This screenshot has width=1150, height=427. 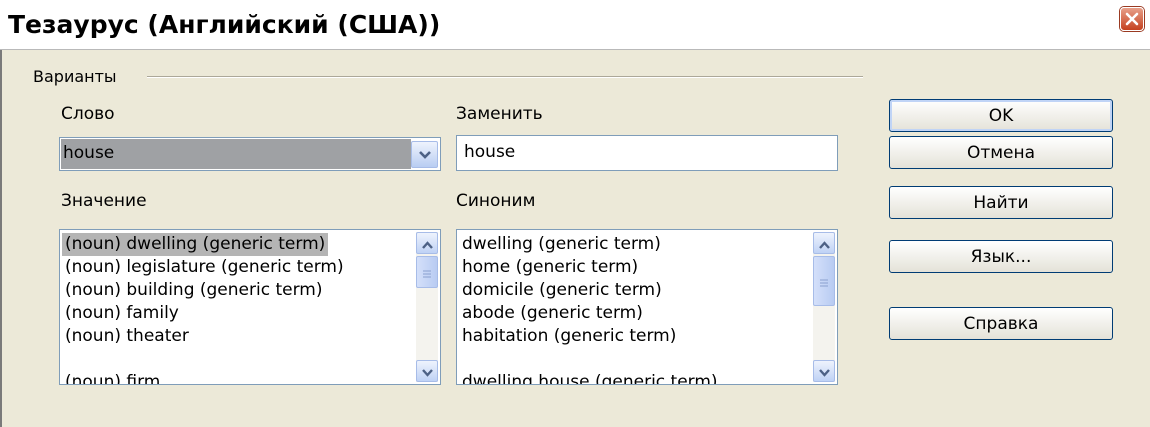 I want to click on replace-input: house, so click(x=647, y=153).